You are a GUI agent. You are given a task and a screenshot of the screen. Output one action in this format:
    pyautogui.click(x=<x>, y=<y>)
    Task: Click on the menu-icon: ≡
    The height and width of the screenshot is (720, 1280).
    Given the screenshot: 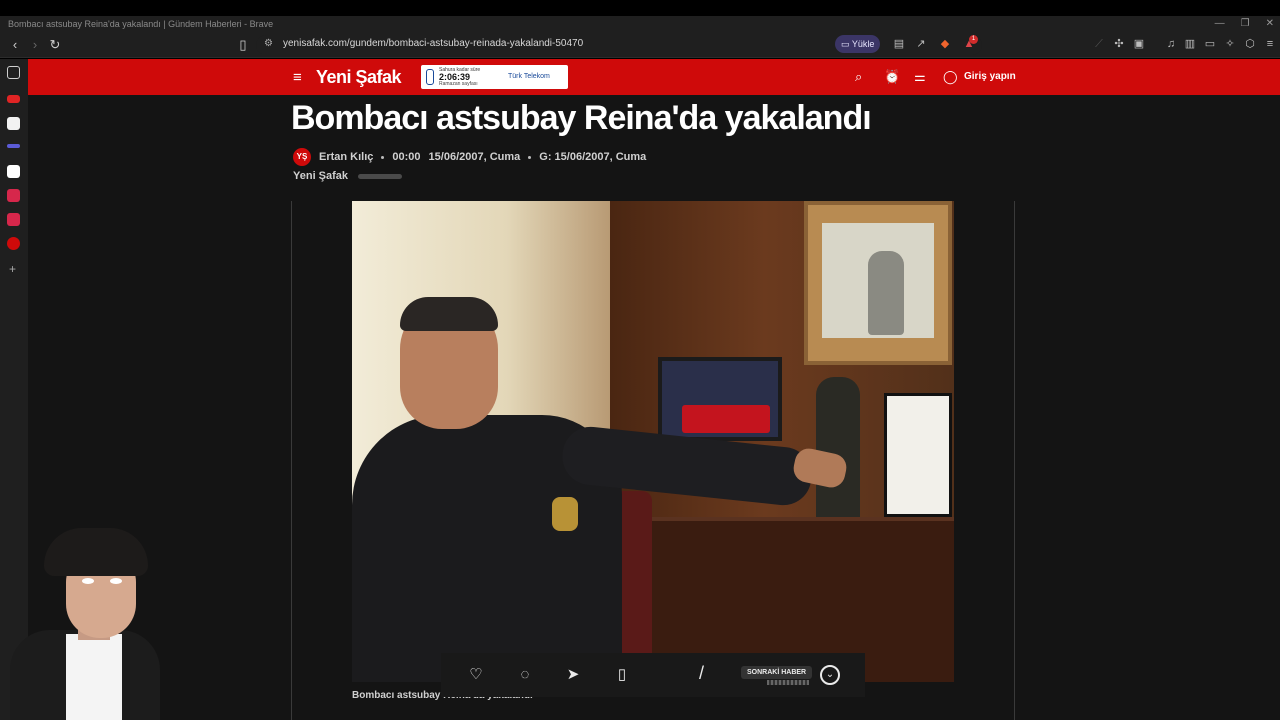 What is the action you would take?
    pyautogui.click(x=1270, y=44)
    